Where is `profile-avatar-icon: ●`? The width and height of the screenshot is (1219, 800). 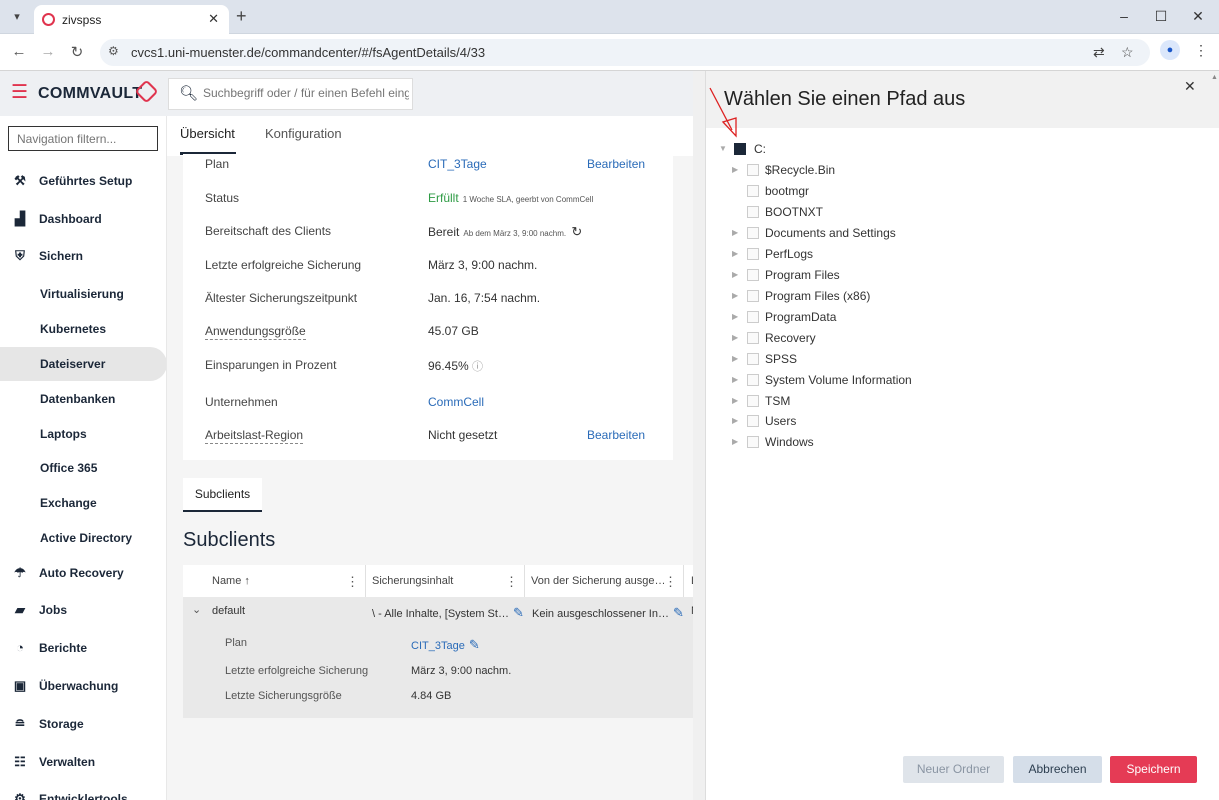 profile-avatar-icon: ● is located at coordinates (1170, 50).